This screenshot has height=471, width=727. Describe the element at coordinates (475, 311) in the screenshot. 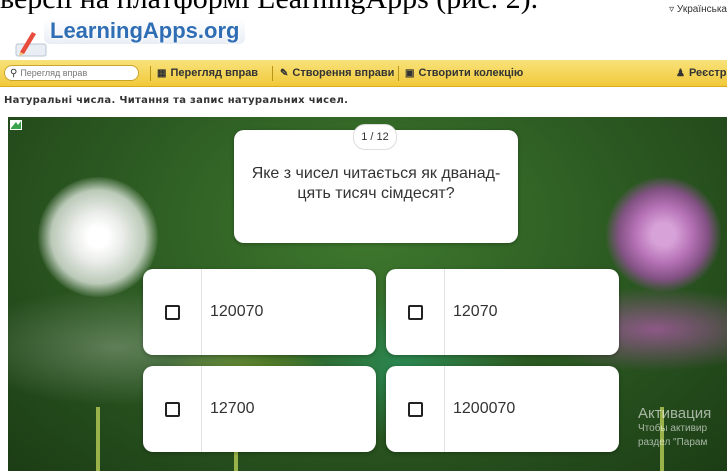

I see `answer-value: 12070` at that location.